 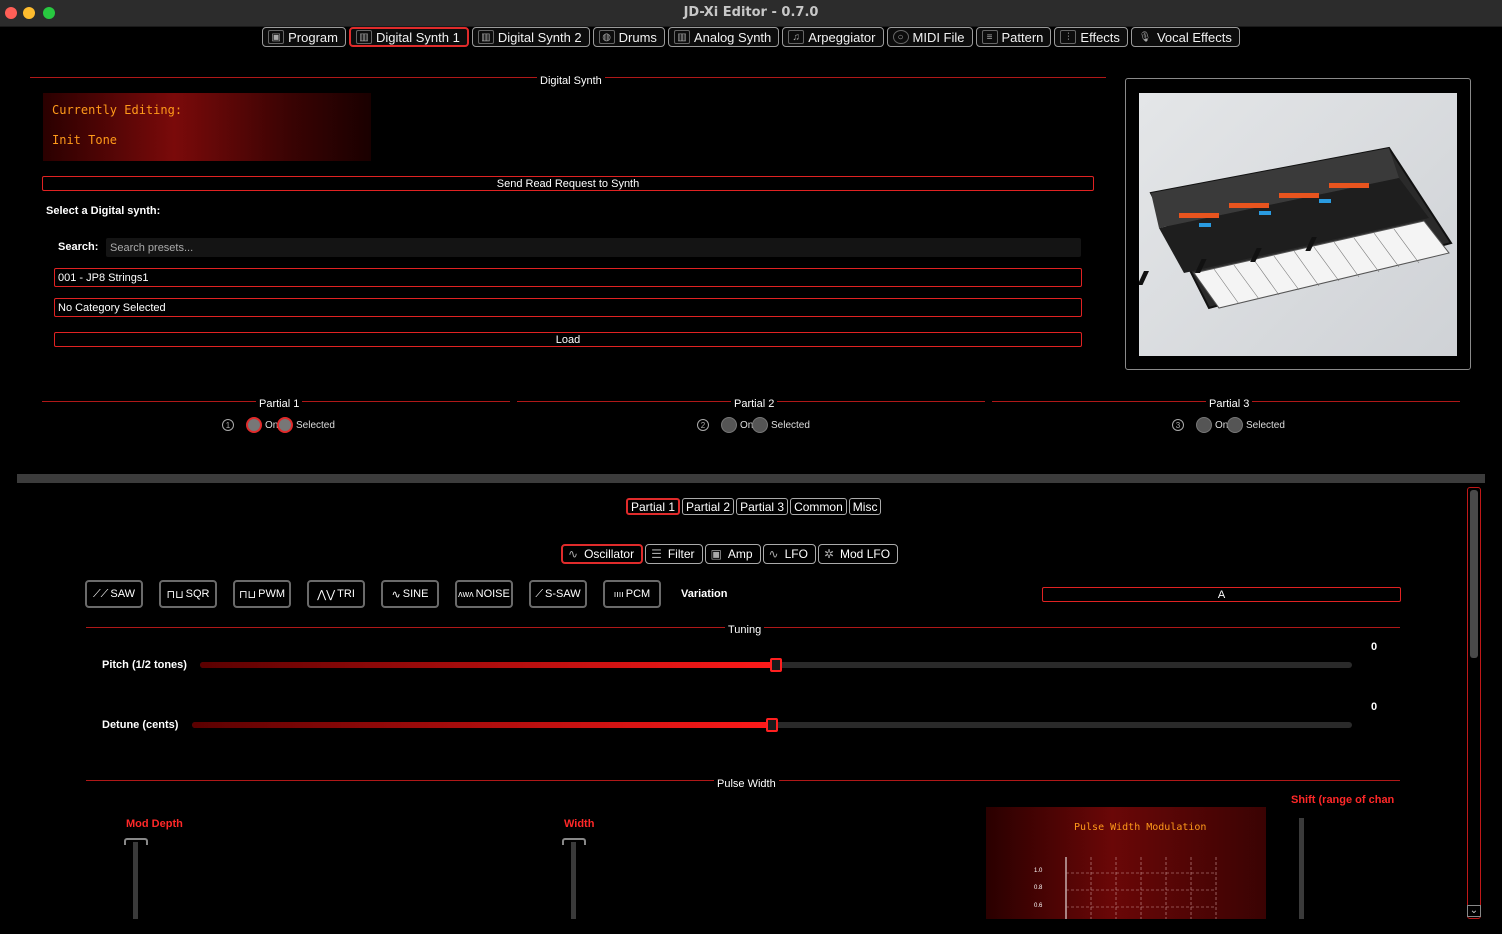 I want to click on amp-icon: ▣, so click(x=716, y=554).